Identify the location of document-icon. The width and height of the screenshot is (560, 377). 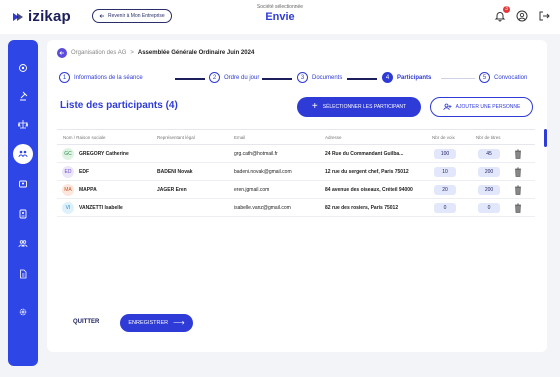
(23, 274).